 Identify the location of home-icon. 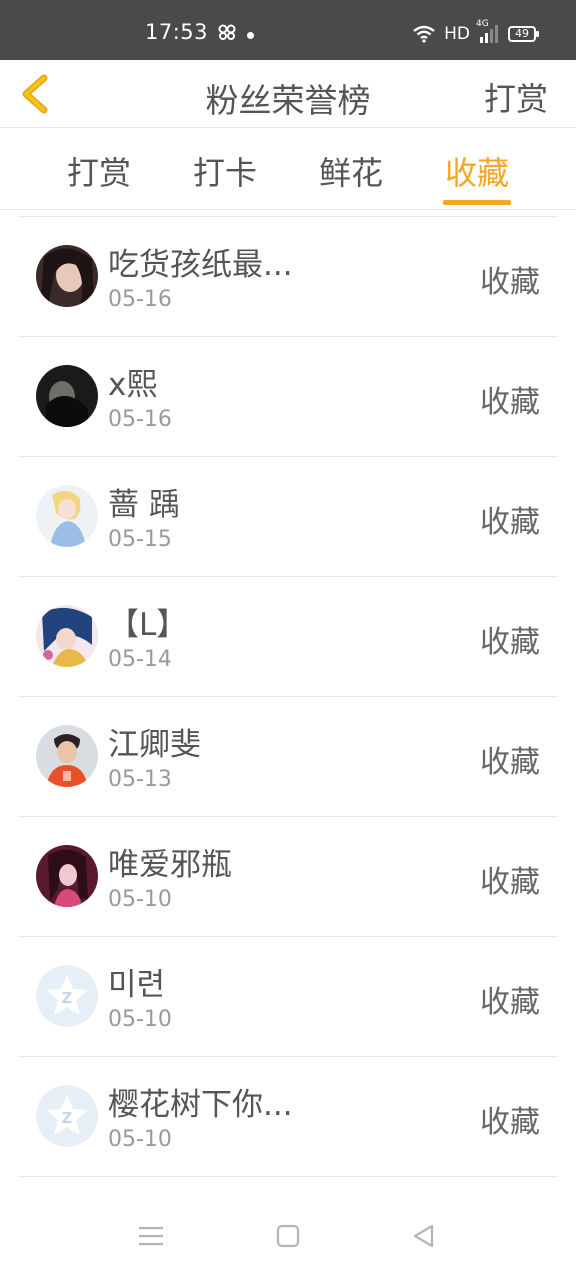
(288, 1236).